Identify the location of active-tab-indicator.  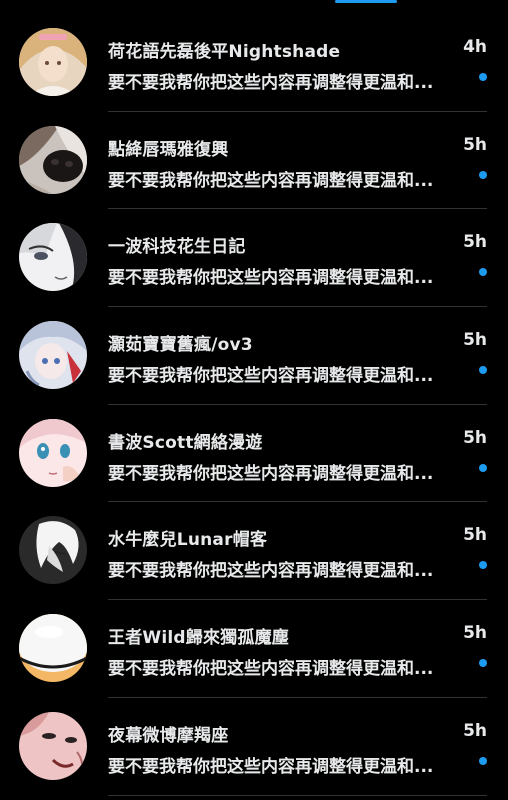
(366, 1).